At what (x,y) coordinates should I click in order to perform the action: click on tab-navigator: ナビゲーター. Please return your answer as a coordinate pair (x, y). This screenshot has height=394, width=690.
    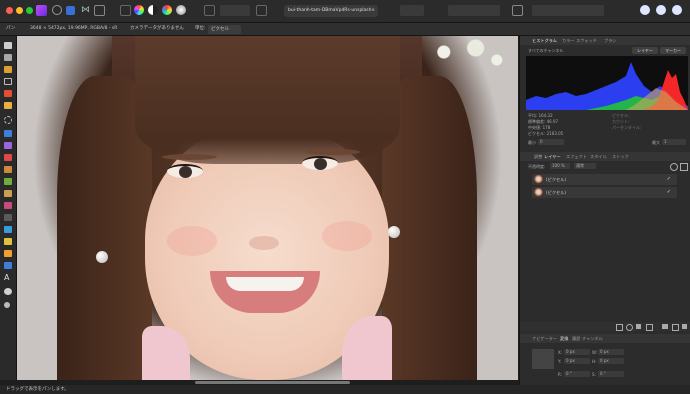
    Looking at the image, I should click on (544, 338).